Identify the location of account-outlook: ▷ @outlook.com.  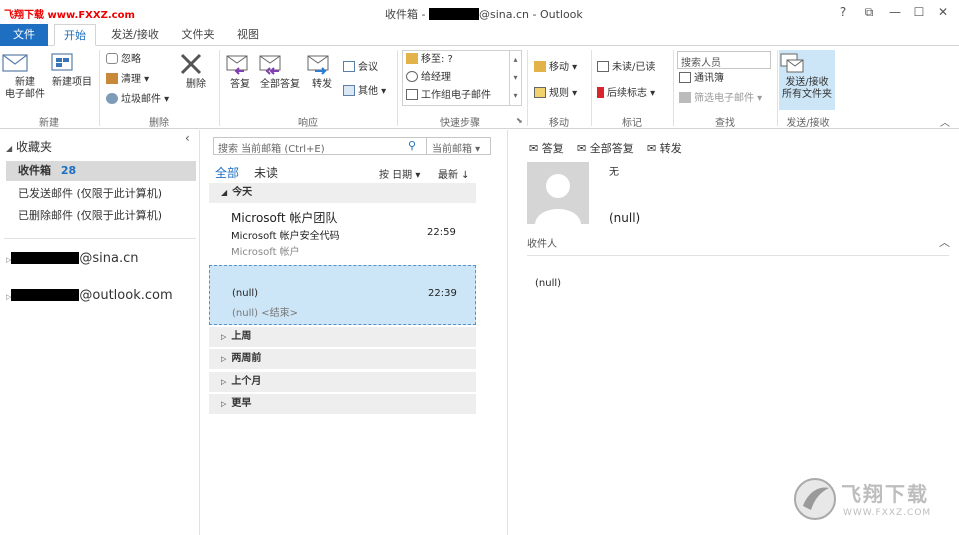
(101, 296).